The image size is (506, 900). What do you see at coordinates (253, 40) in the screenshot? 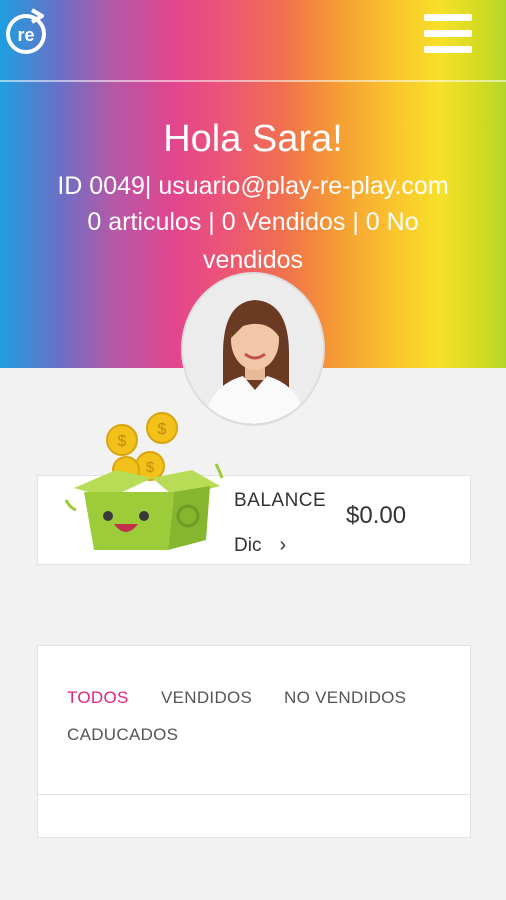
I see `top-bar: re` at bounding box center [253, 40].